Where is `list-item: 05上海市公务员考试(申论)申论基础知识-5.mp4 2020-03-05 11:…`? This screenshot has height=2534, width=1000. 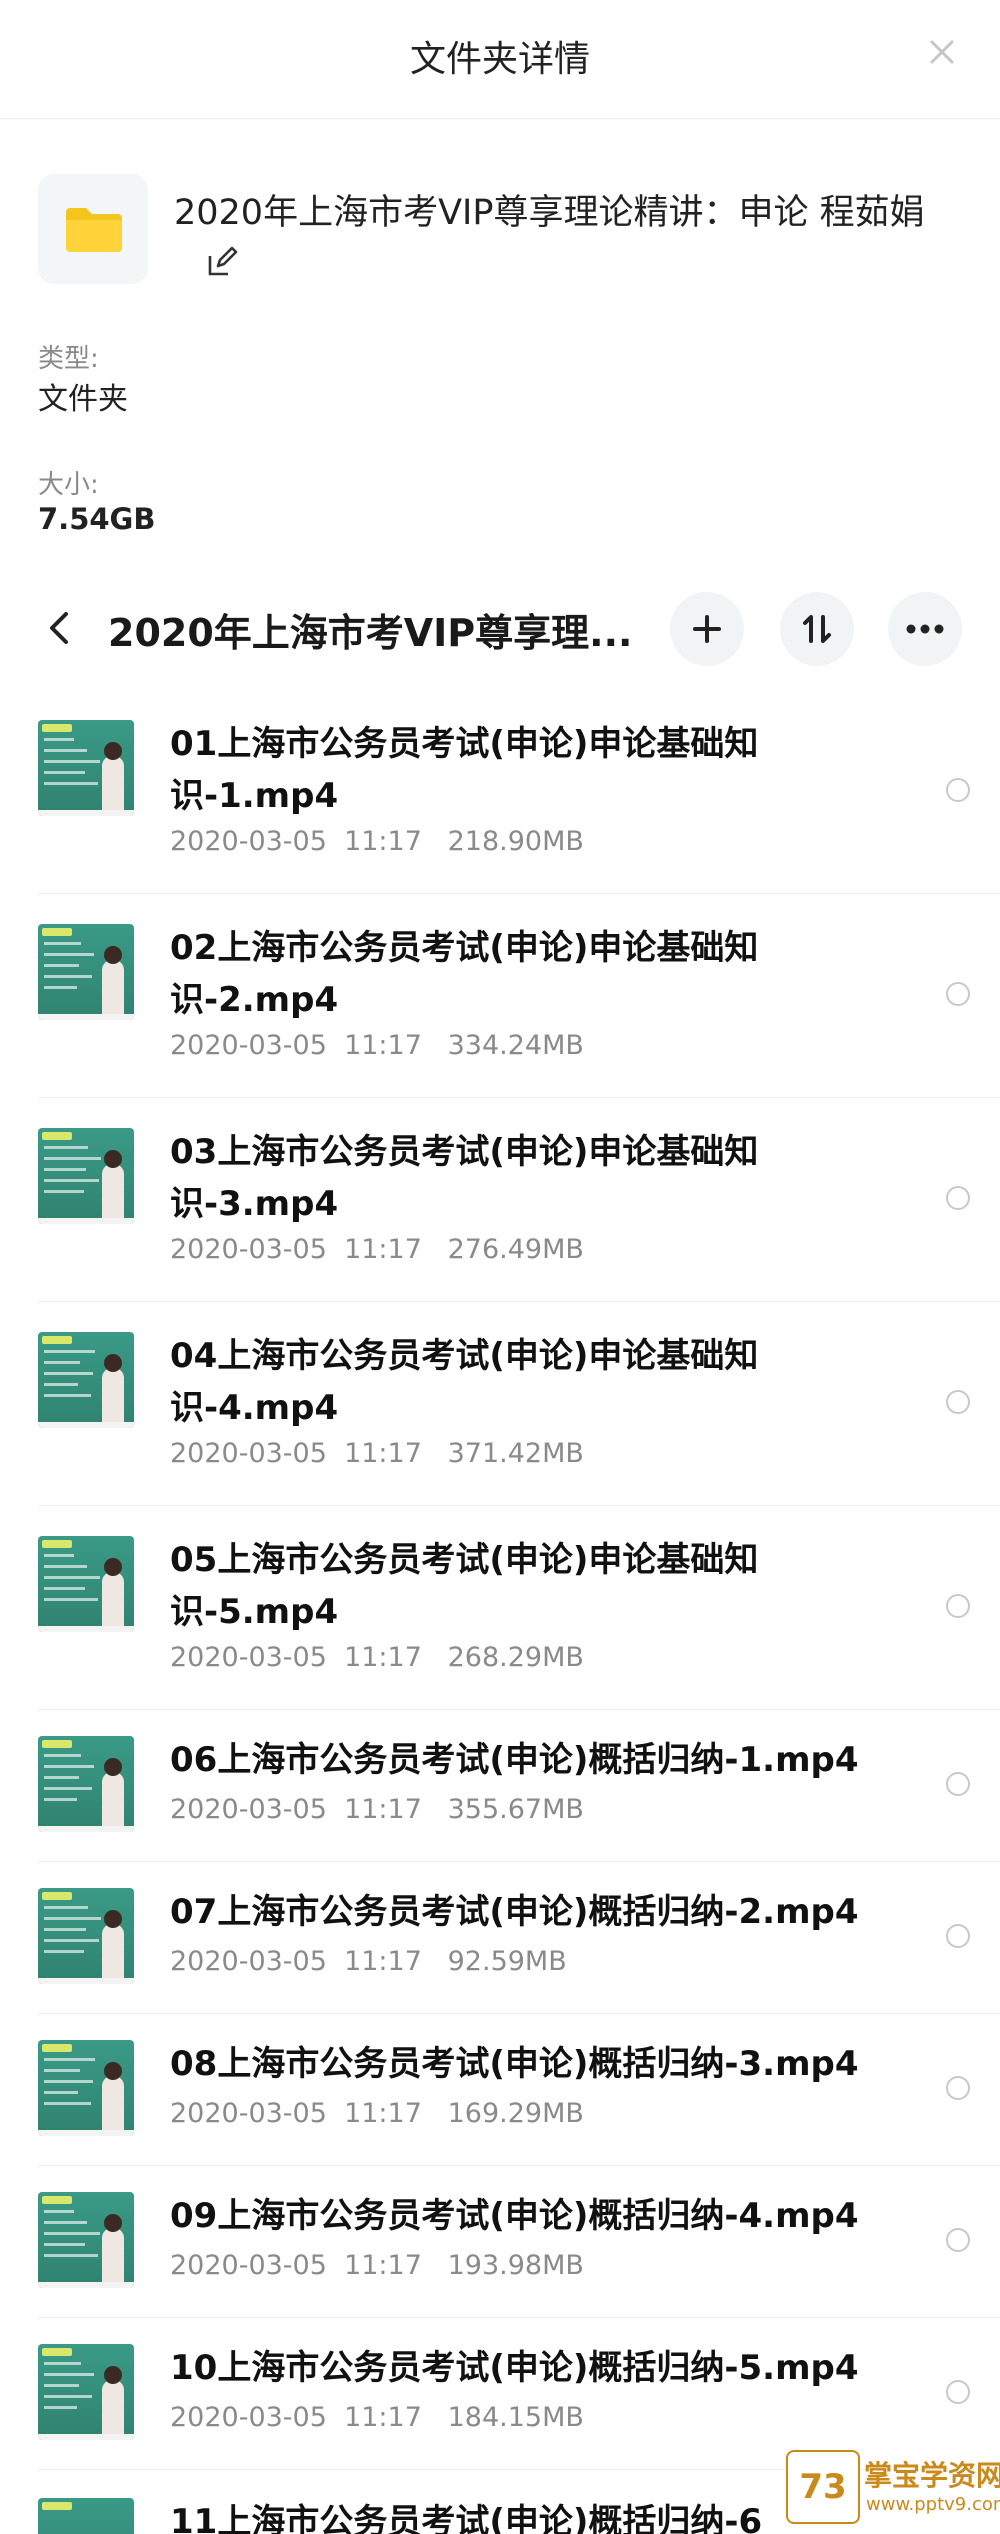 list-item: 05上海市公务员考试(申论)申论基础知识-5.mp4 2020-03-05 11:… is located at coordinates (519, 1608).